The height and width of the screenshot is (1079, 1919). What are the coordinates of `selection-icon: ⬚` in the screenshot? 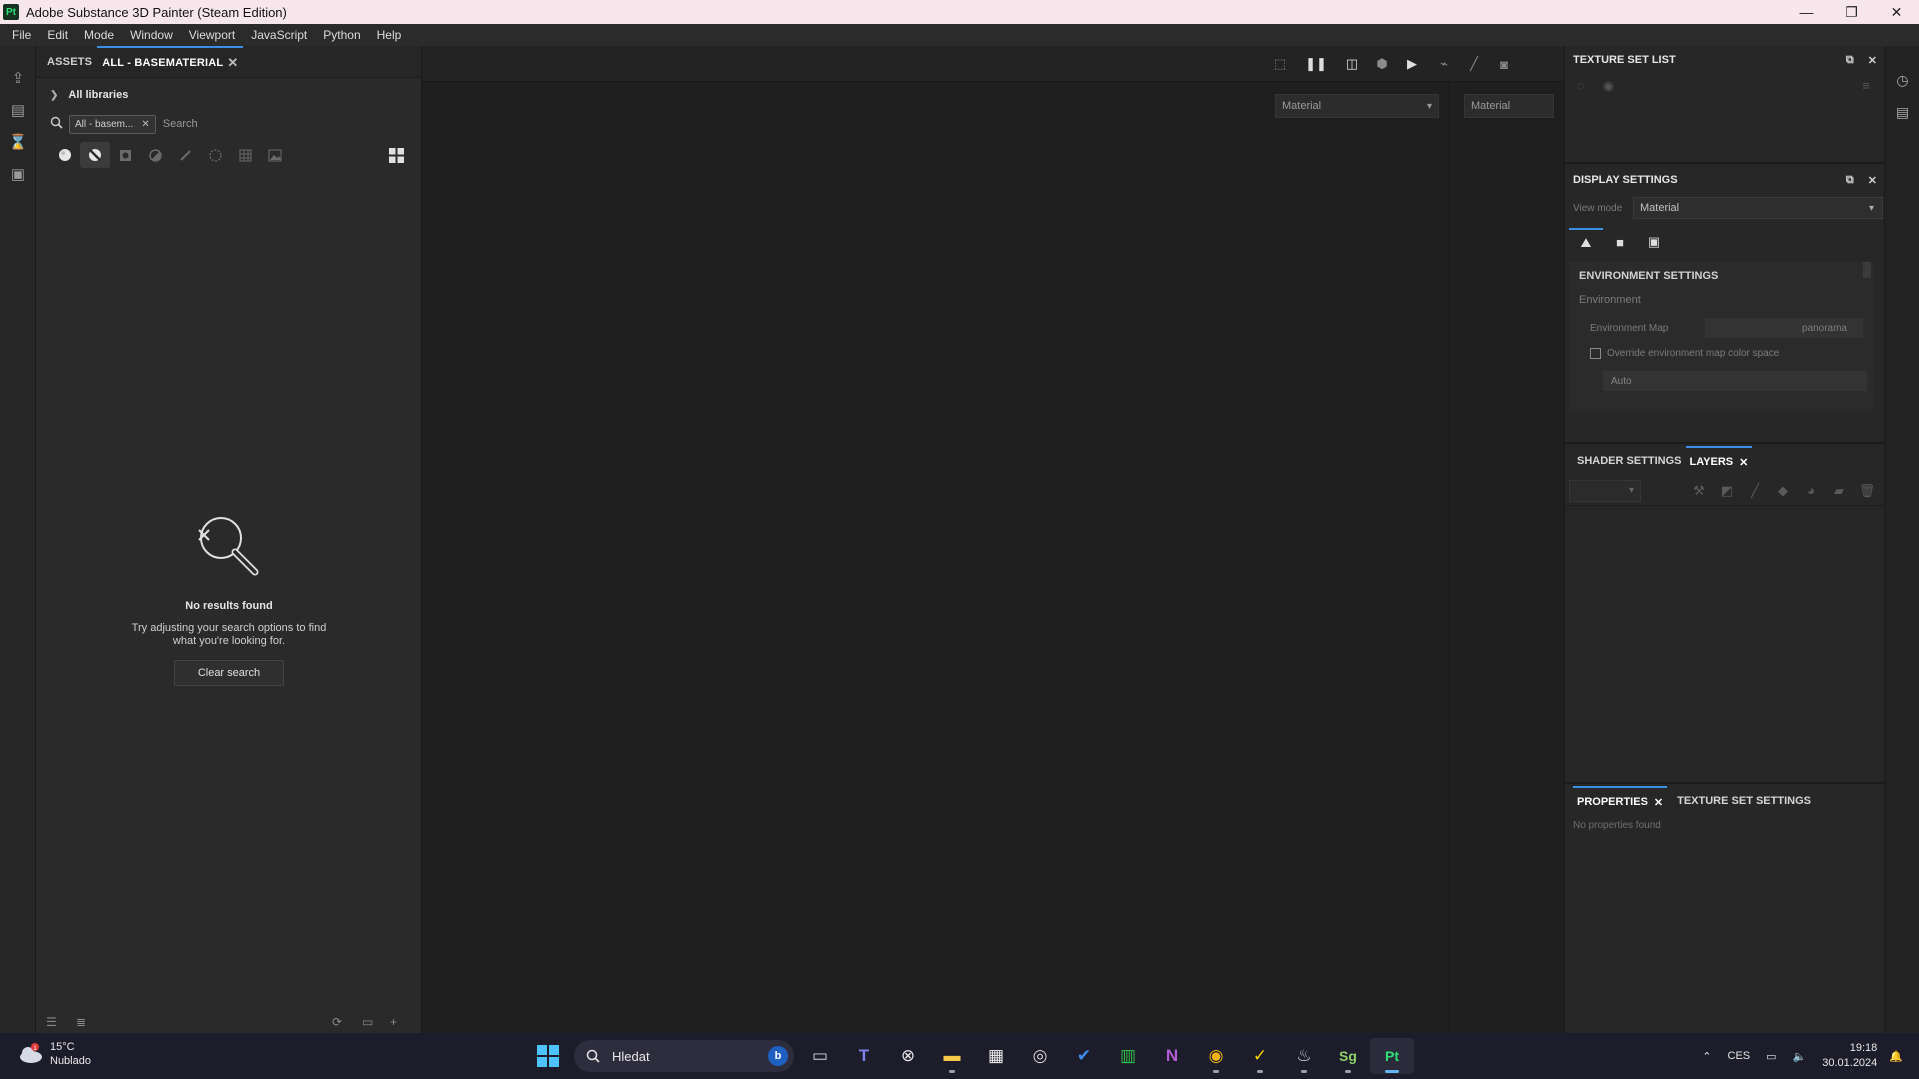 It's located at (1280, 64).